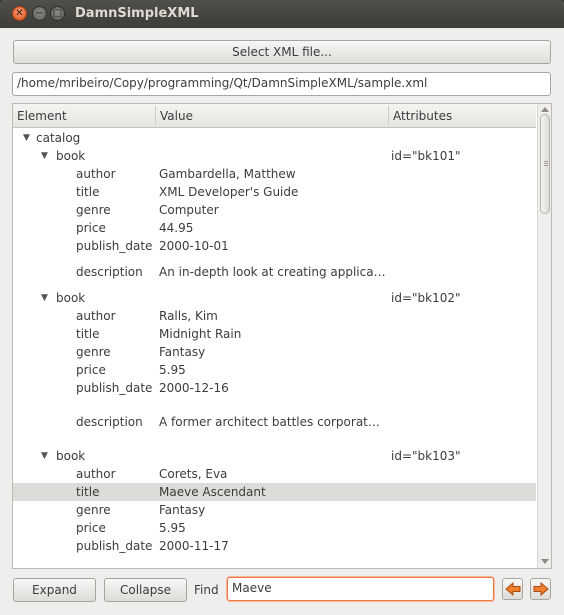 This screenshot has width=564, height=615. Describe the element at coordinates (426, 298) in the screenshot. I see `element-attributes: id="bk102"` at that location.